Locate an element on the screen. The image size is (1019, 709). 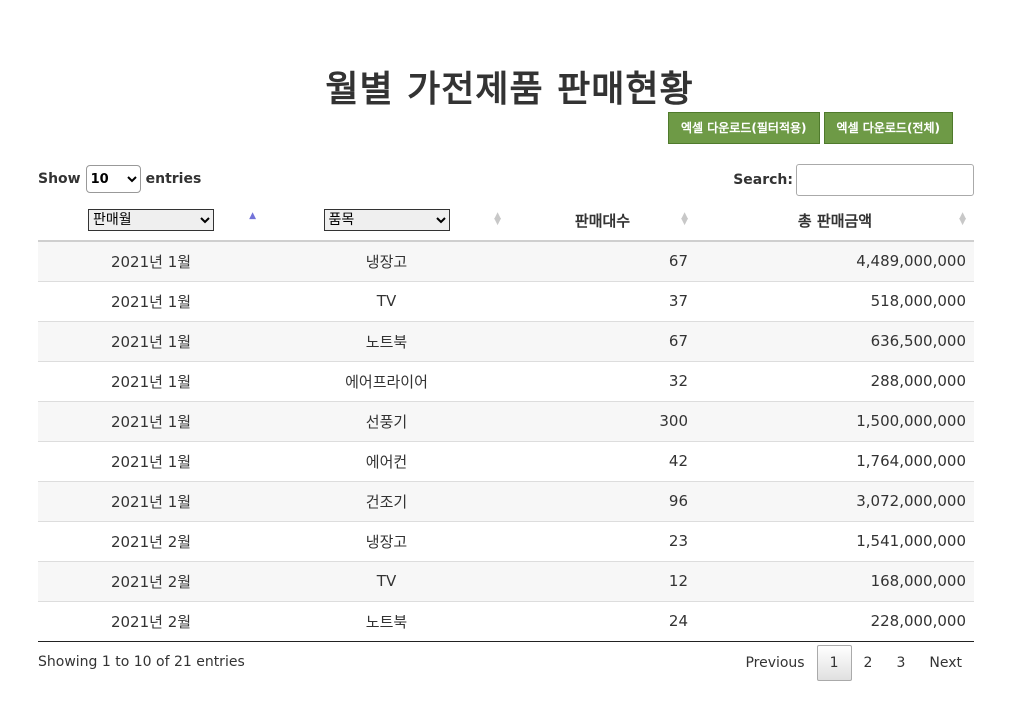
table-info: Showing 1 to 10 of 21 entries is located at coordinates (141, 662).